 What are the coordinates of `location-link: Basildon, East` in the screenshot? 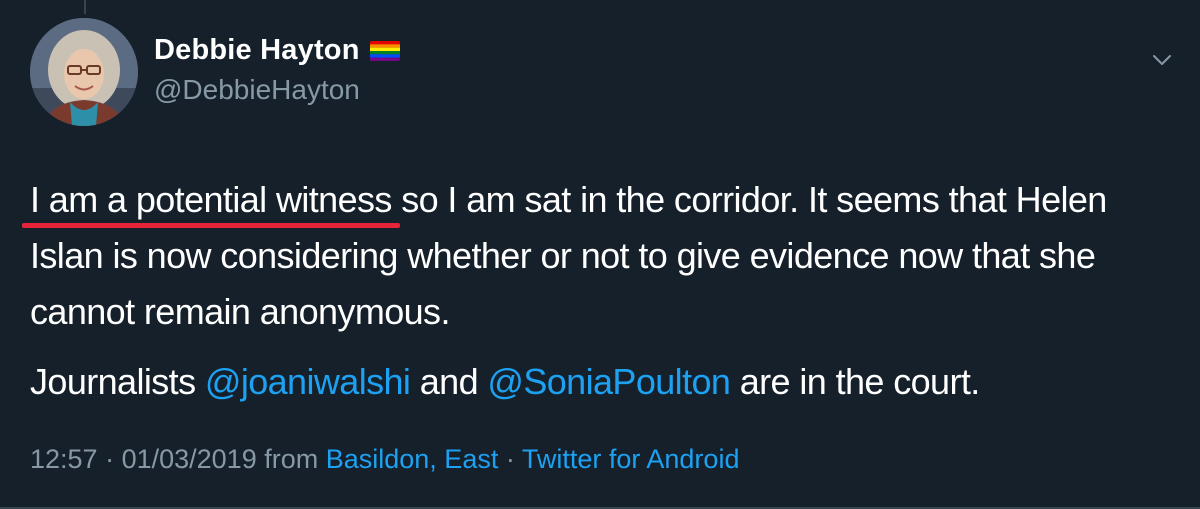 It's located at (412, 459).